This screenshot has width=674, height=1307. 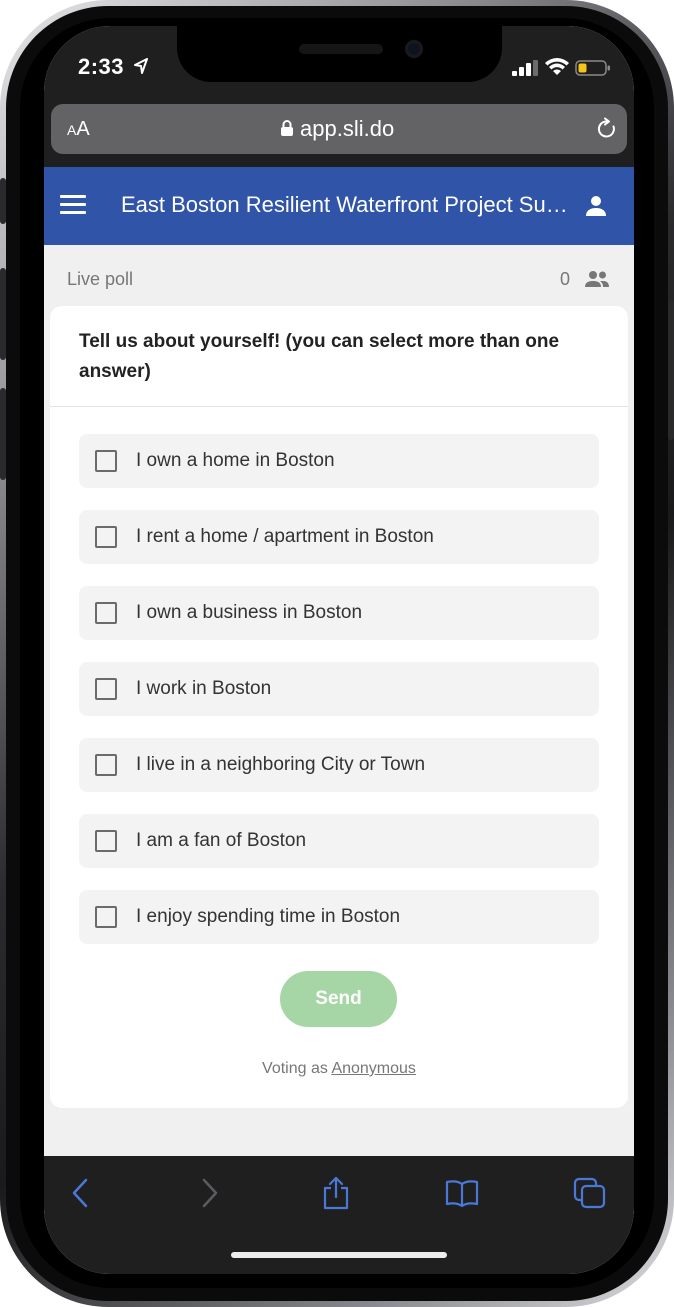 I want to click on people-icon, so click(x=597, y=279).